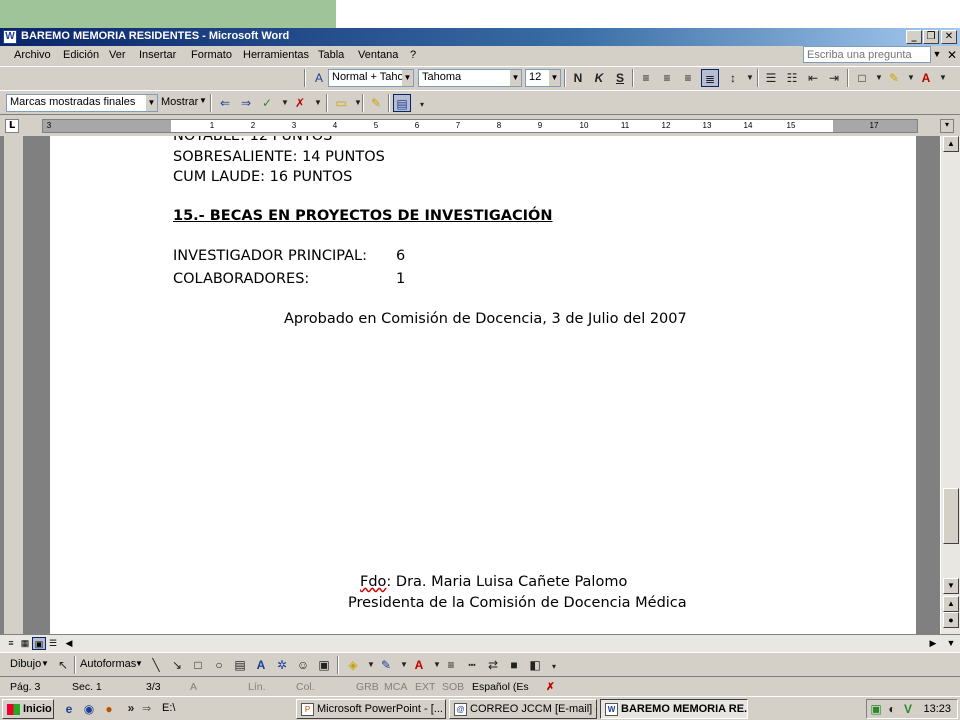  What do you see at coordinates (933, 643) in the screenshot?
I see `scroll-right-icon: ▶` at bounding box center [933, 643].